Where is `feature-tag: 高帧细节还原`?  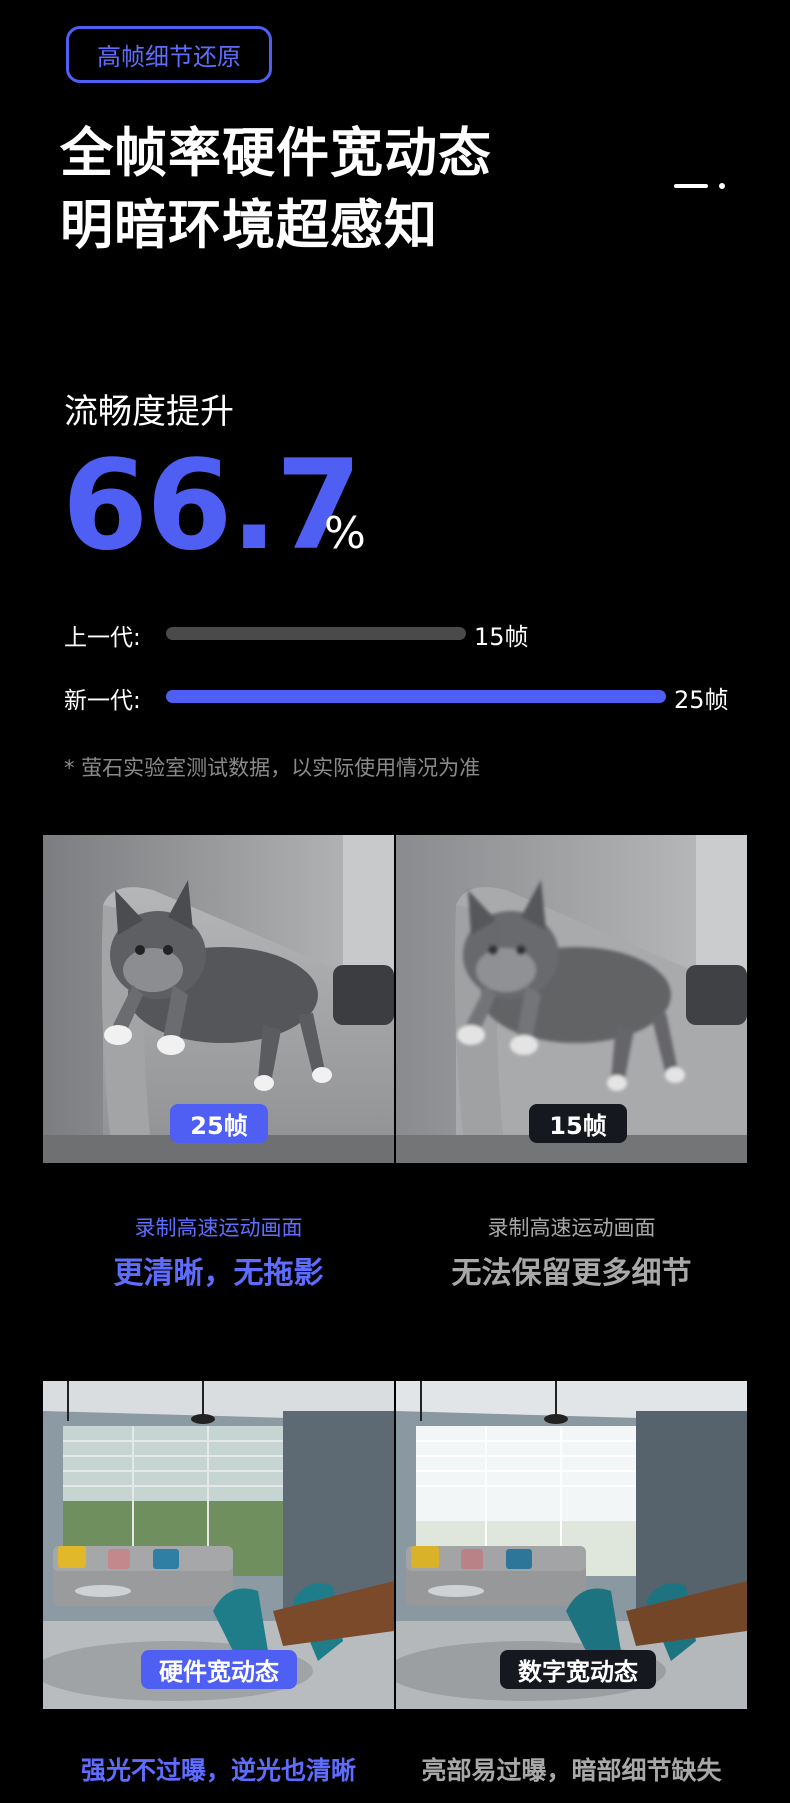
feature-tag: 高帧细节还原 is located at coordinates (169, 54).